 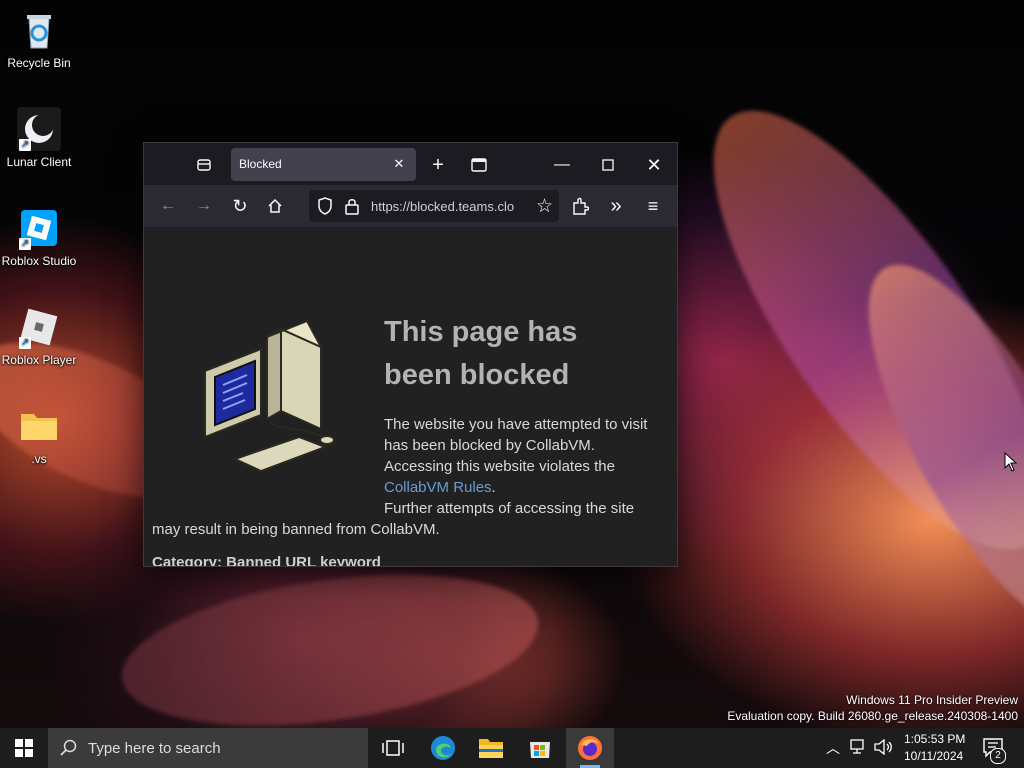 What do you see at coordinates (275, 206) in the screenshot?
I see `home-icon` at bounding box center [275, 206].